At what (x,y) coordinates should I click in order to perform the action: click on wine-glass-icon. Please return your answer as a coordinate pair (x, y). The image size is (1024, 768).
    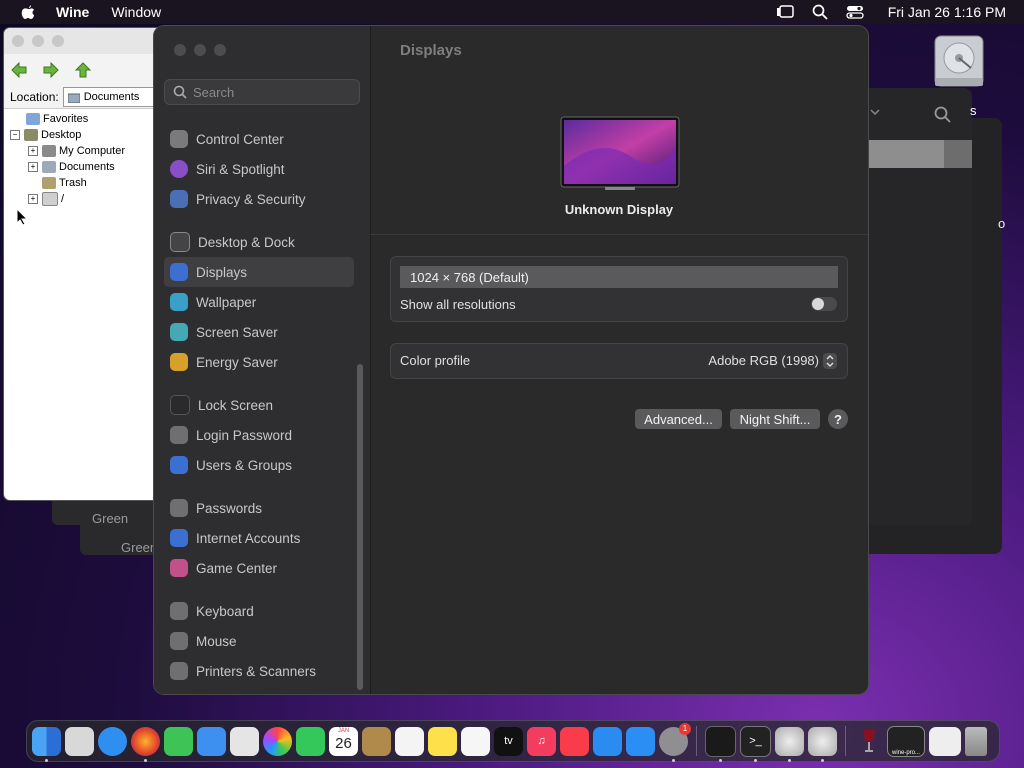
    Looking at the image, I should click on (868, 741).